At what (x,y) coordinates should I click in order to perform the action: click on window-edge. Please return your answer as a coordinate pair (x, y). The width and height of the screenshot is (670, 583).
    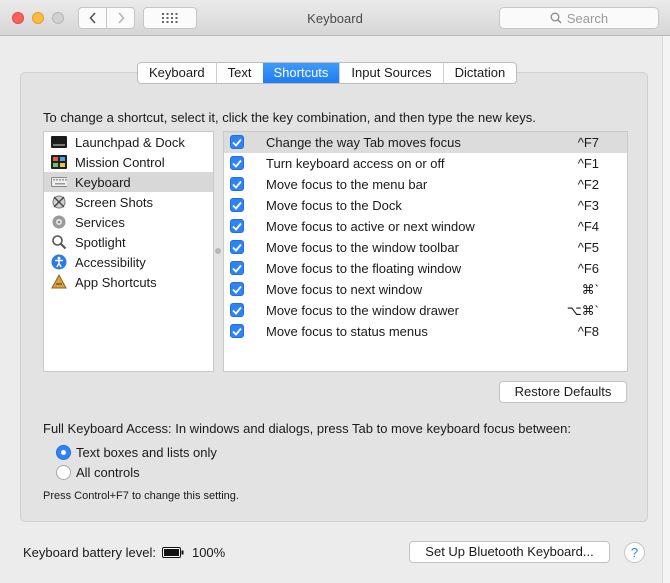
    Looking at the image, I should click on (666, 309).